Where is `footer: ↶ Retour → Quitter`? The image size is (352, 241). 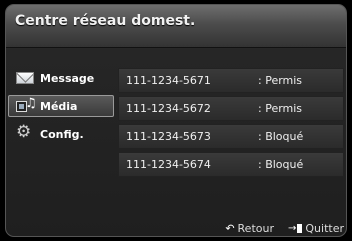 footer: ↶ Retour → Quitter is located at coordinates (284, 228).